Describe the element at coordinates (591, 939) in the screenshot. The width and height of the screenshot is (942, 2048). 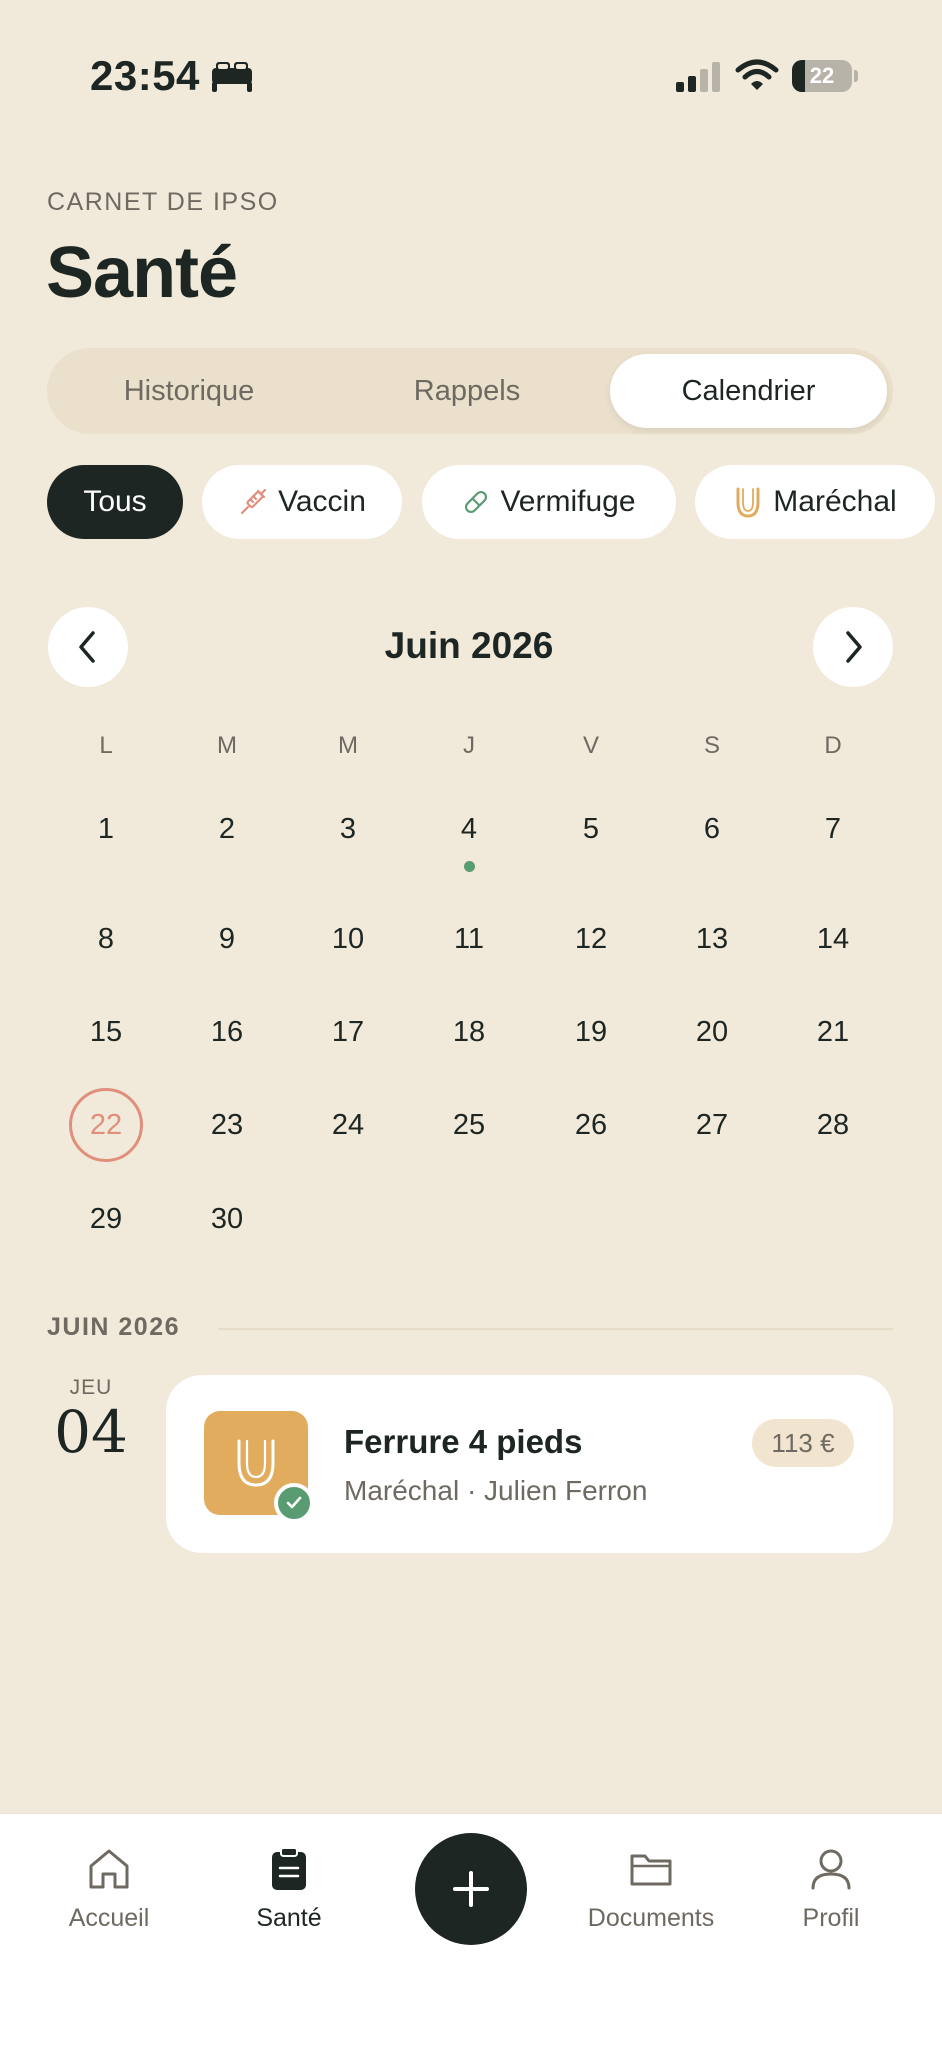
I see `calendar-day: 12` at that location.